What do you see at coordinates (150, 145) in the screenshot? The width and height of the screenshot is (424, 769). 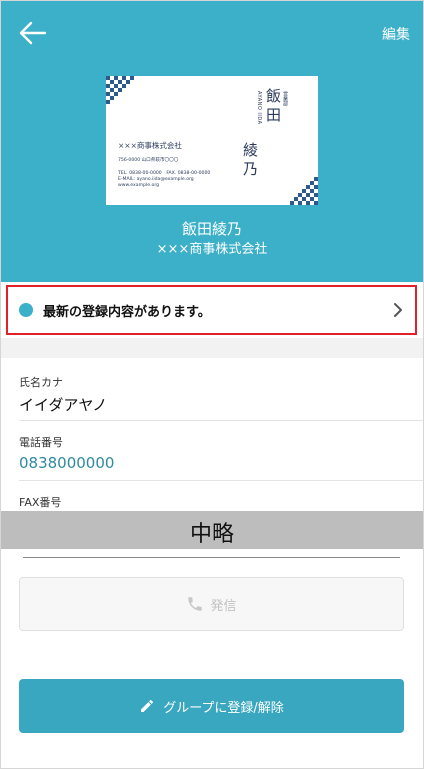 I see `card-company: ×××商事株式会社` at bounding box center [150, 145].